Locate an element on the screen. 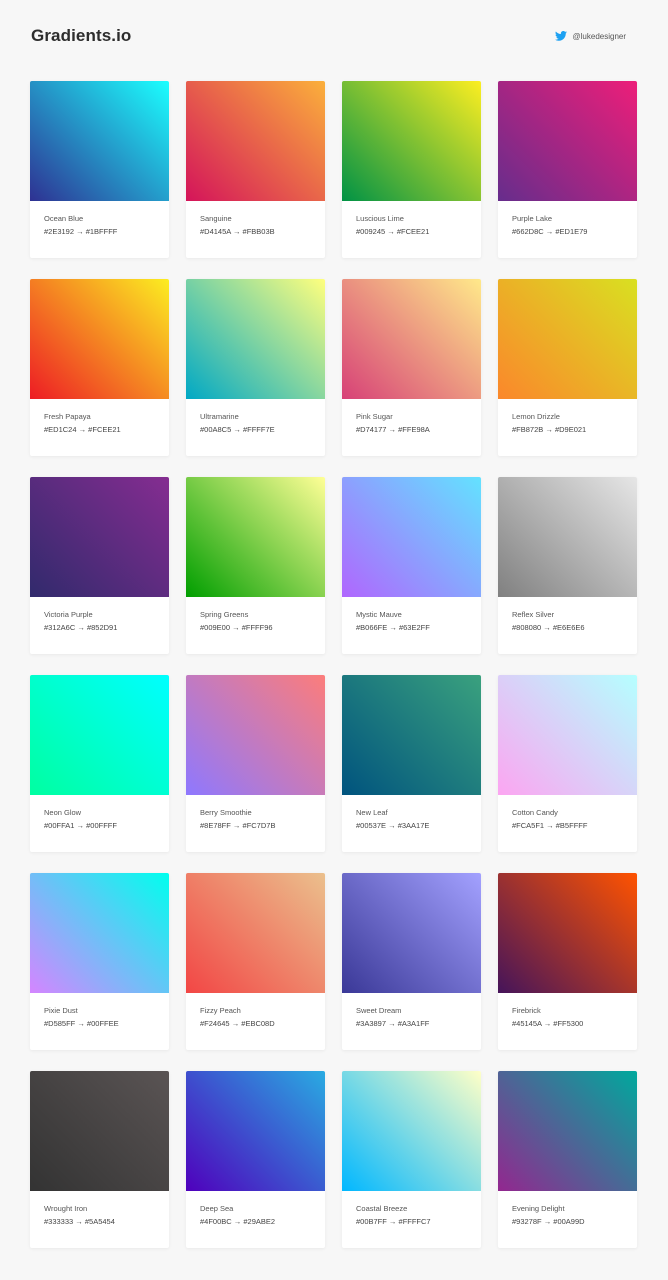 The height and width of the screenshot is (1280, 668). gradient-codes: #00B7FF → #FFFFC7 is located at coordinates (418, 1222).